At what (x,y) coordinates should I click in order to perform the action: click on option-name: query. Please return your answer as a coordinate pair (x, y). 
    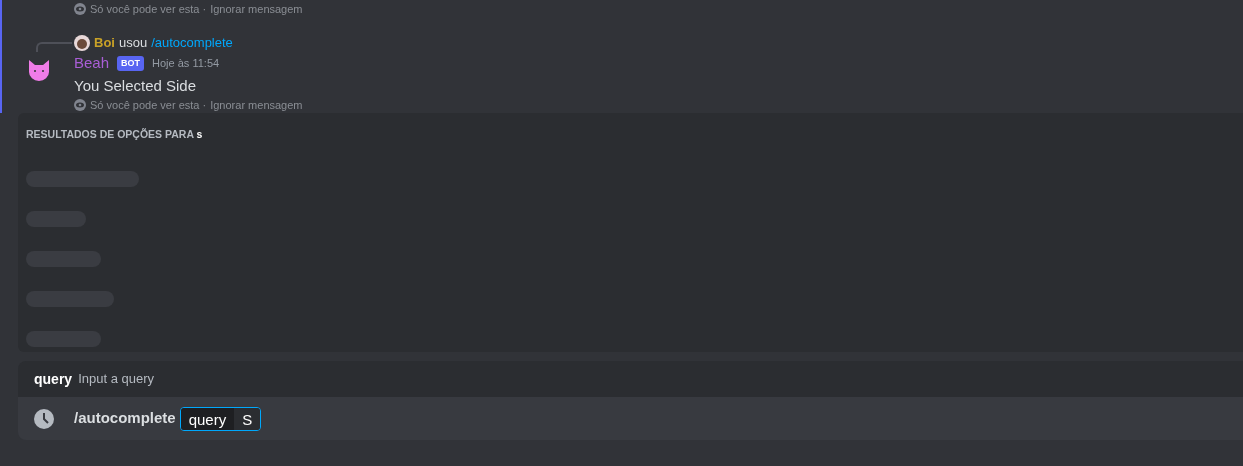
    Looking at the image, I should click on (53, 379).